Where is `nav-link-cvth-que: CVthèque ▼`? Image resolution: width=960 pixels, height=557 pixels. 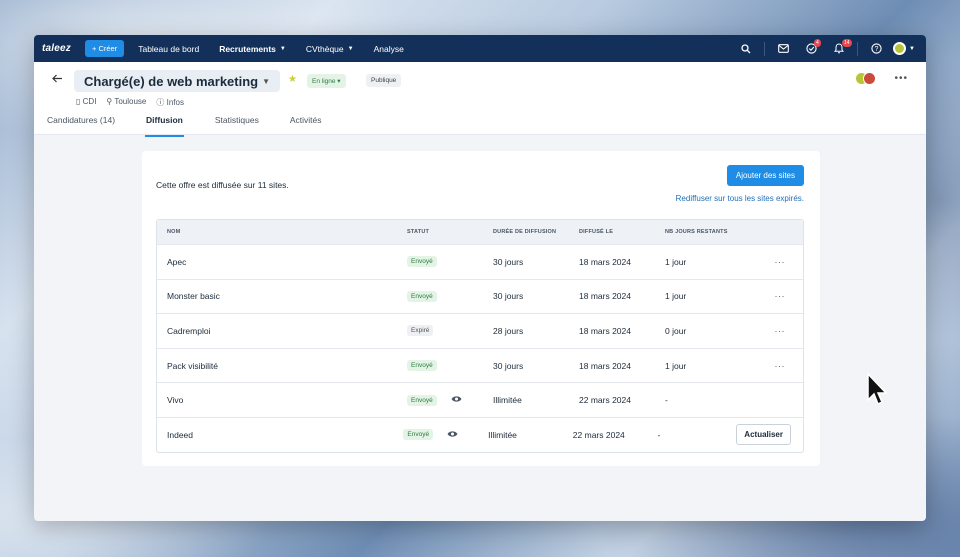 nav-link-cvth-que: CVthèque ▼ is located at coordinates (330, 49).